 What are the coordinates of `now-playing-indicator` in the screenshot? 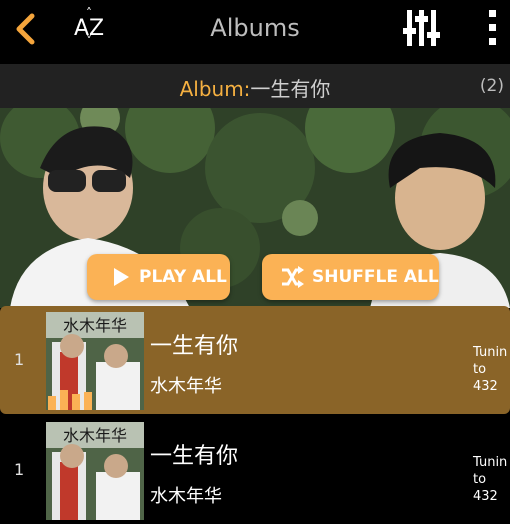 It's located at (70, 400).